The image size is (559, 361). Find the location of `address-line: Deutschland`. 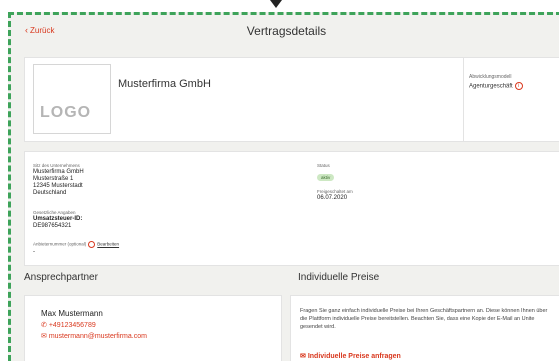

address-line: Deutschland is located at coordinates (50, 193).